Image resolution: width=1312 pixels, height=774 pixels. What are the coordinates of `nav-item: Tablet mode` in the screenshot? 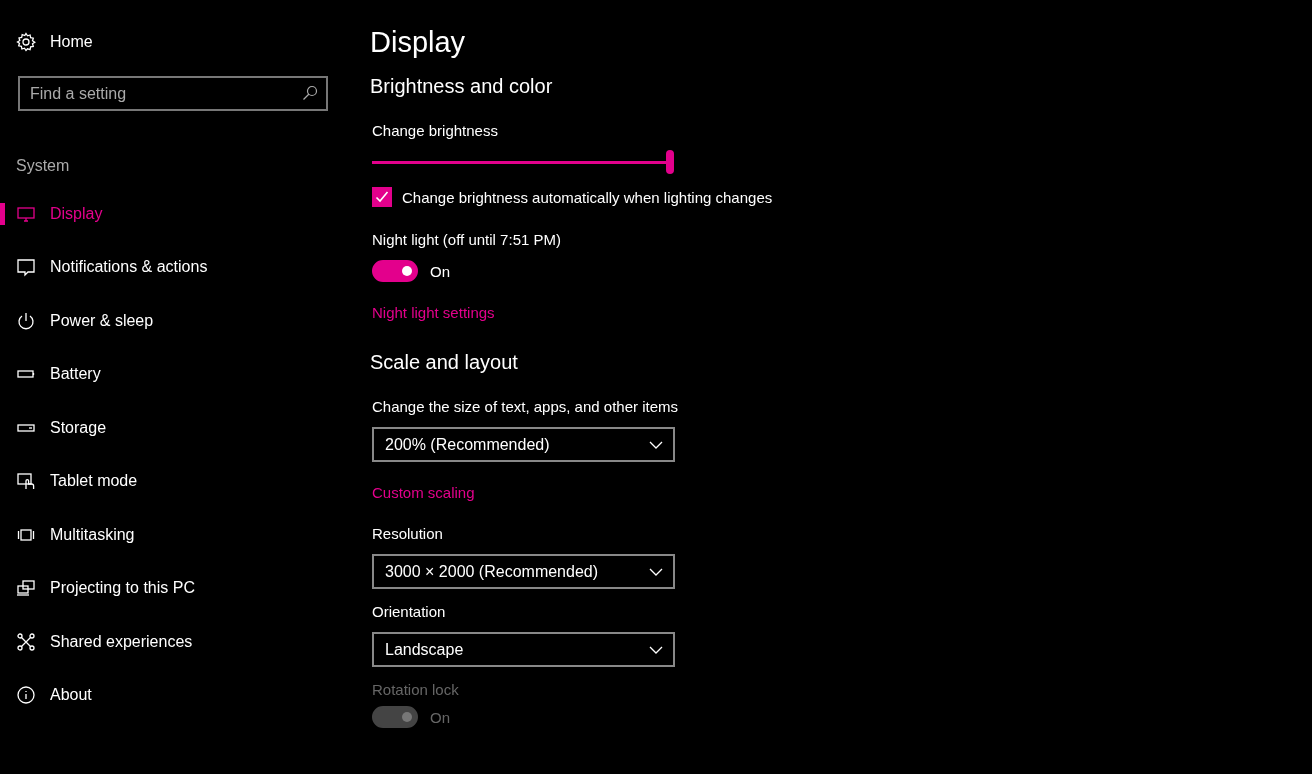 It's located at (170, 481).